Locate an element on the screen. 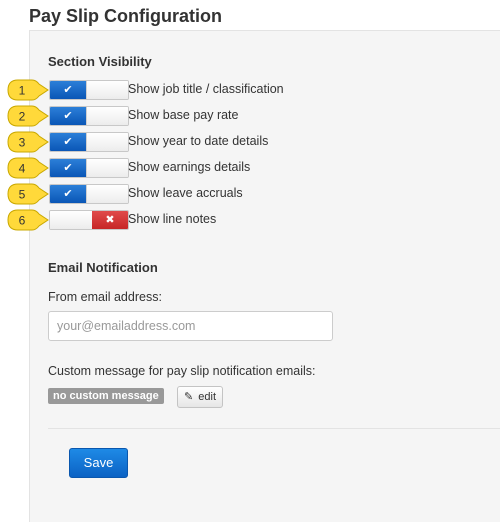  no-custom-message-badge: no custom message is located at coordinates (106, 396).